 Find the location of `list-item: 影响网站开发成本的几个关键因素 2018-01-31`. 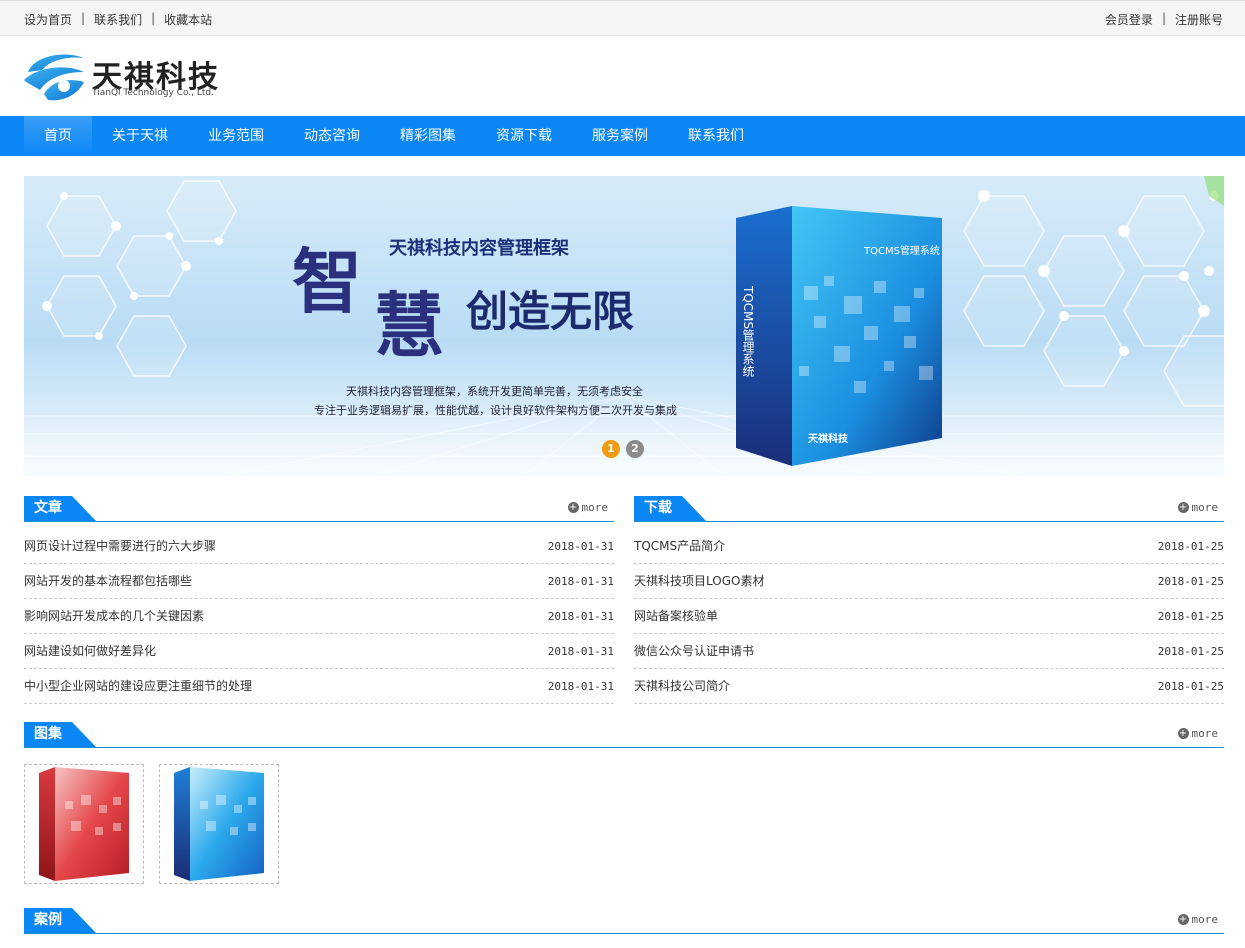

list-item: 影响网站开发成本的几个关键因素 2018-01-31 is located at coordinates (319, 616).